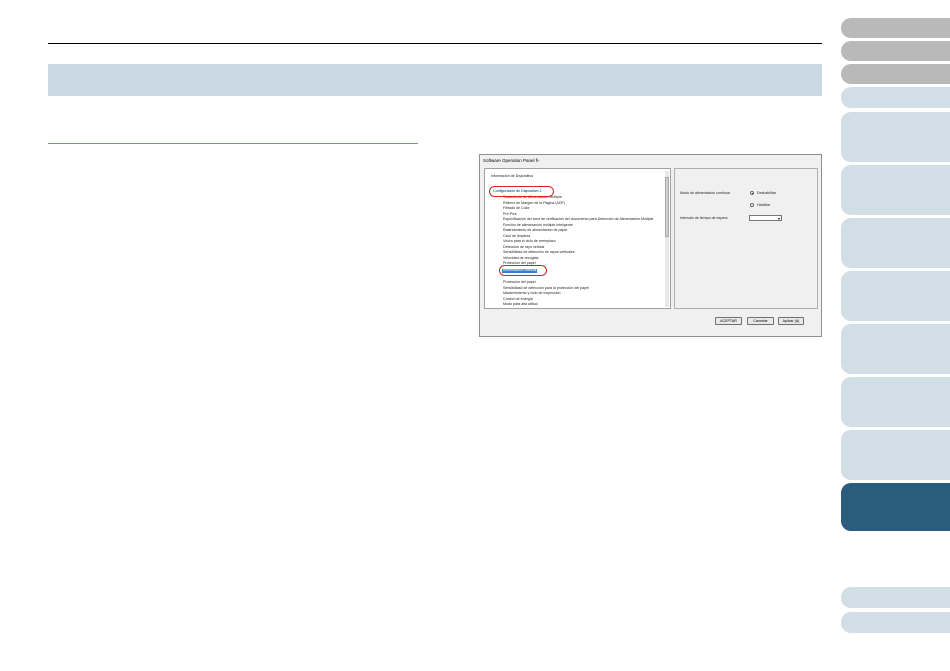 The image size is (950, 671). I want to click on tree-item: Relleno de Margen de la Página (ADF), so click(534, 203).